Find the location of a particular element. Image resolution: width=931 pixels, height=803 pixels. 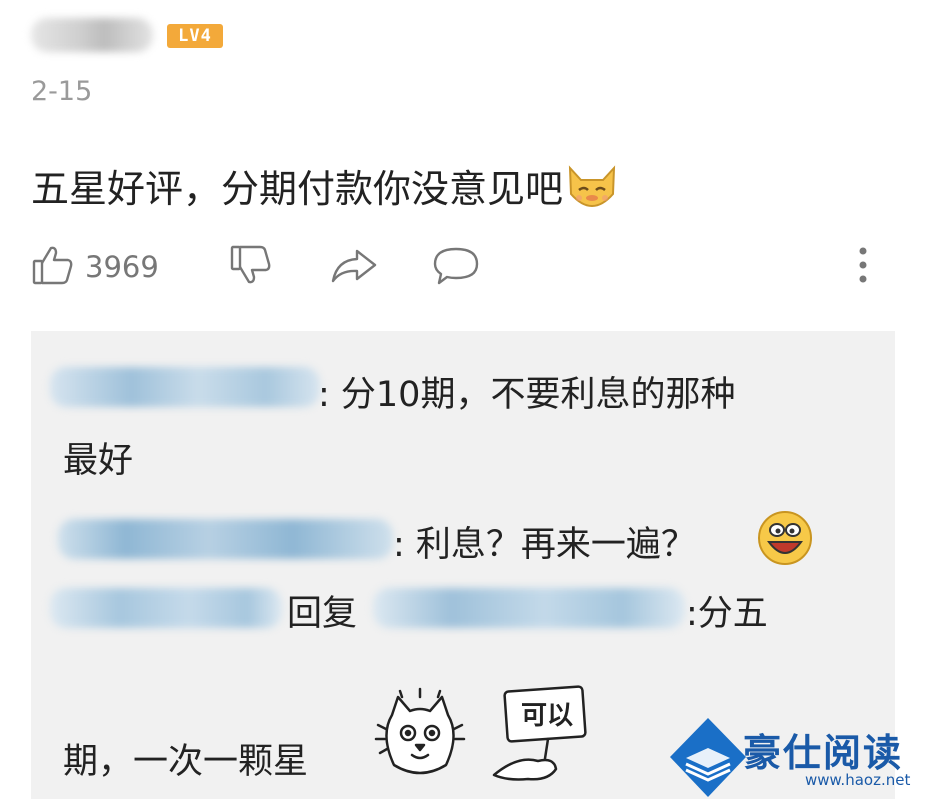

reply-target-username-blurred is located at coordinates (529, 608).